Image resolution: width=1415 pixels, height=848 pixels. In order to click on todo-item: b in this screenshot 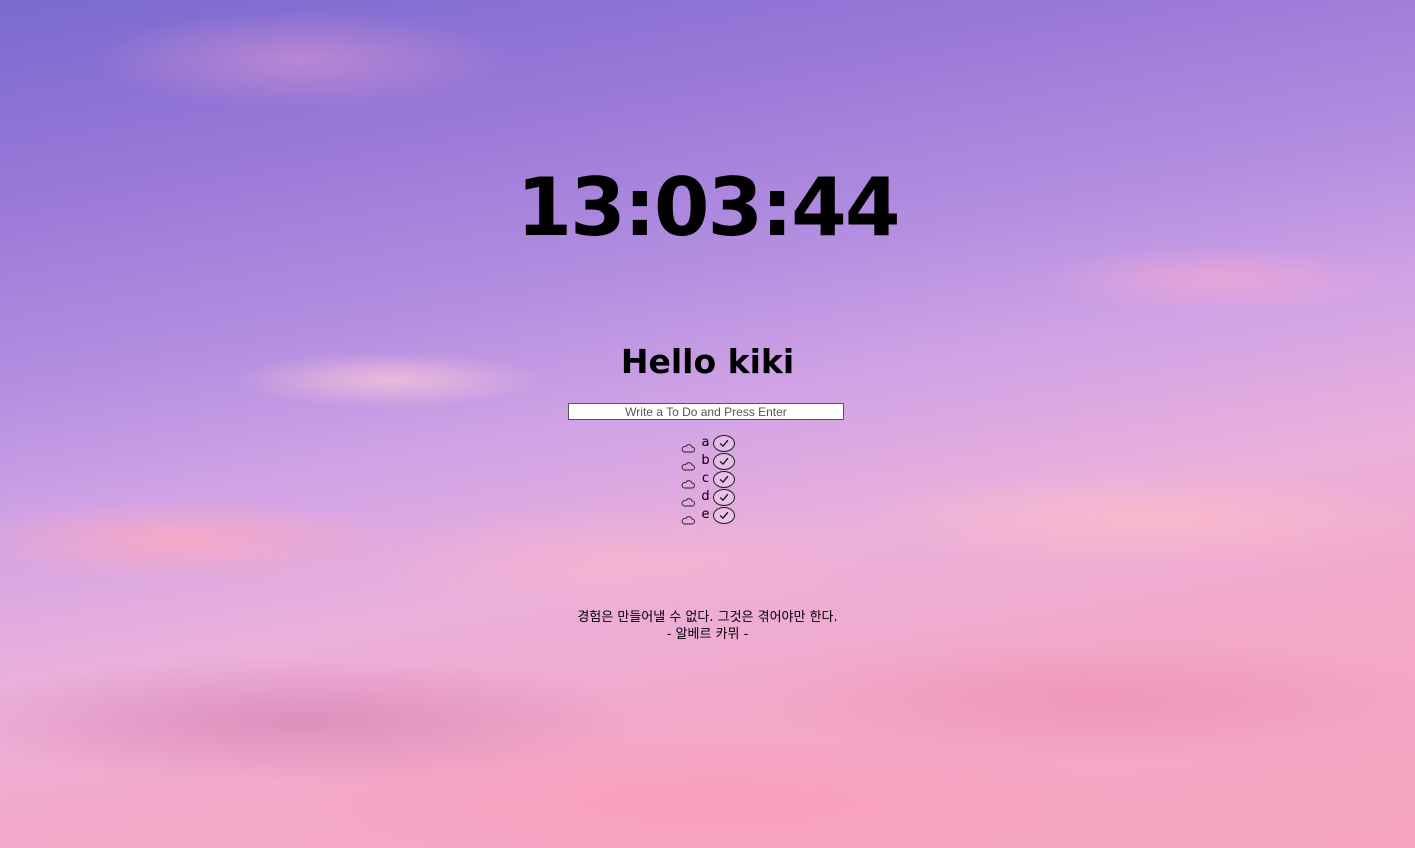, I will do `click(707, 461)`.